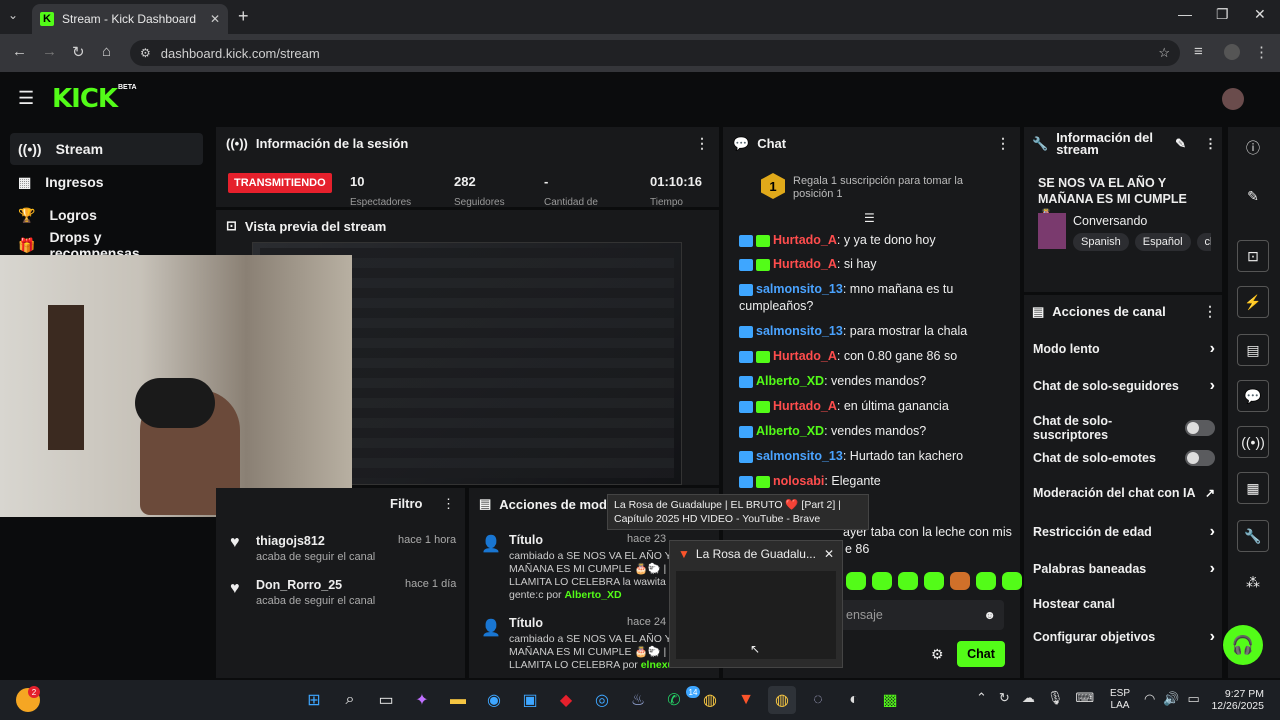  What do you see at coordinates (299, 585) in the screenshot?
I see `follower-name: Don_Rorro_25` at bounding box center [299, 585].